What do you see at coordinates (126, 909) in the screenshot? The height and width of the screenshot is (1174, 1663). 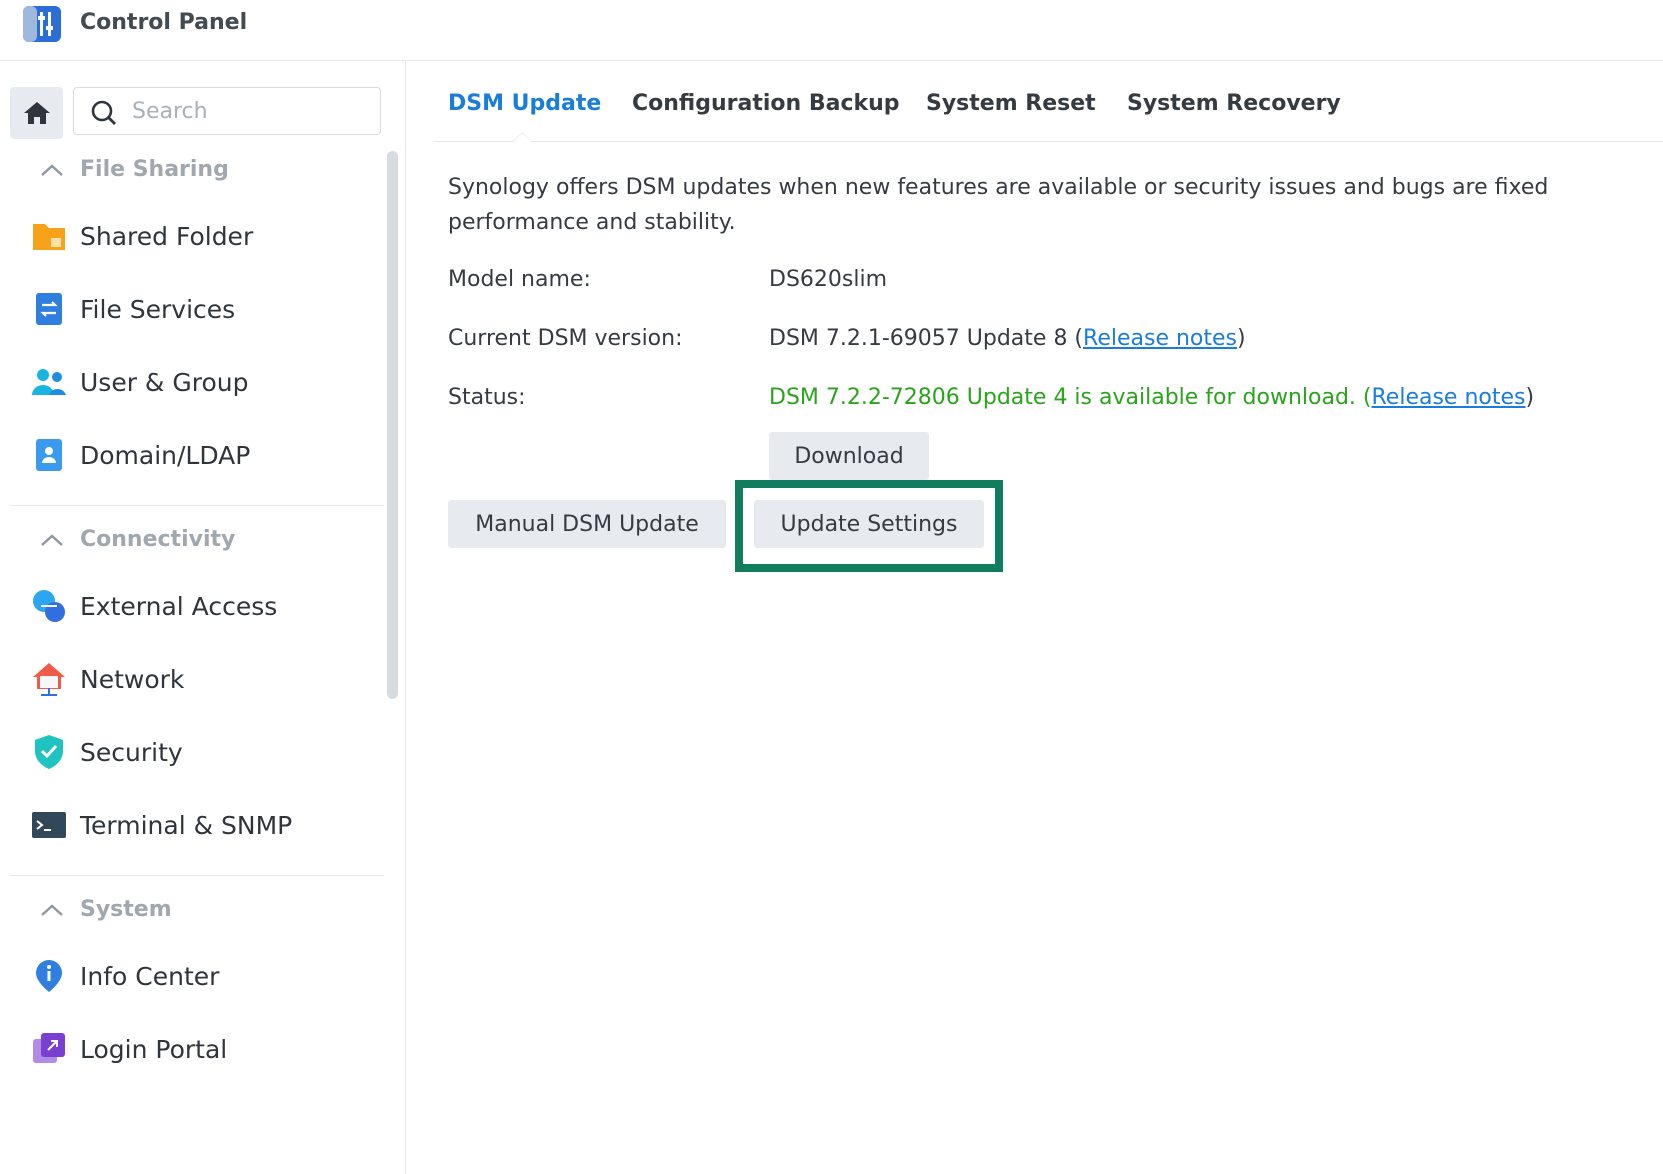 I see `section-title: System` at bounding box center [126, 909].